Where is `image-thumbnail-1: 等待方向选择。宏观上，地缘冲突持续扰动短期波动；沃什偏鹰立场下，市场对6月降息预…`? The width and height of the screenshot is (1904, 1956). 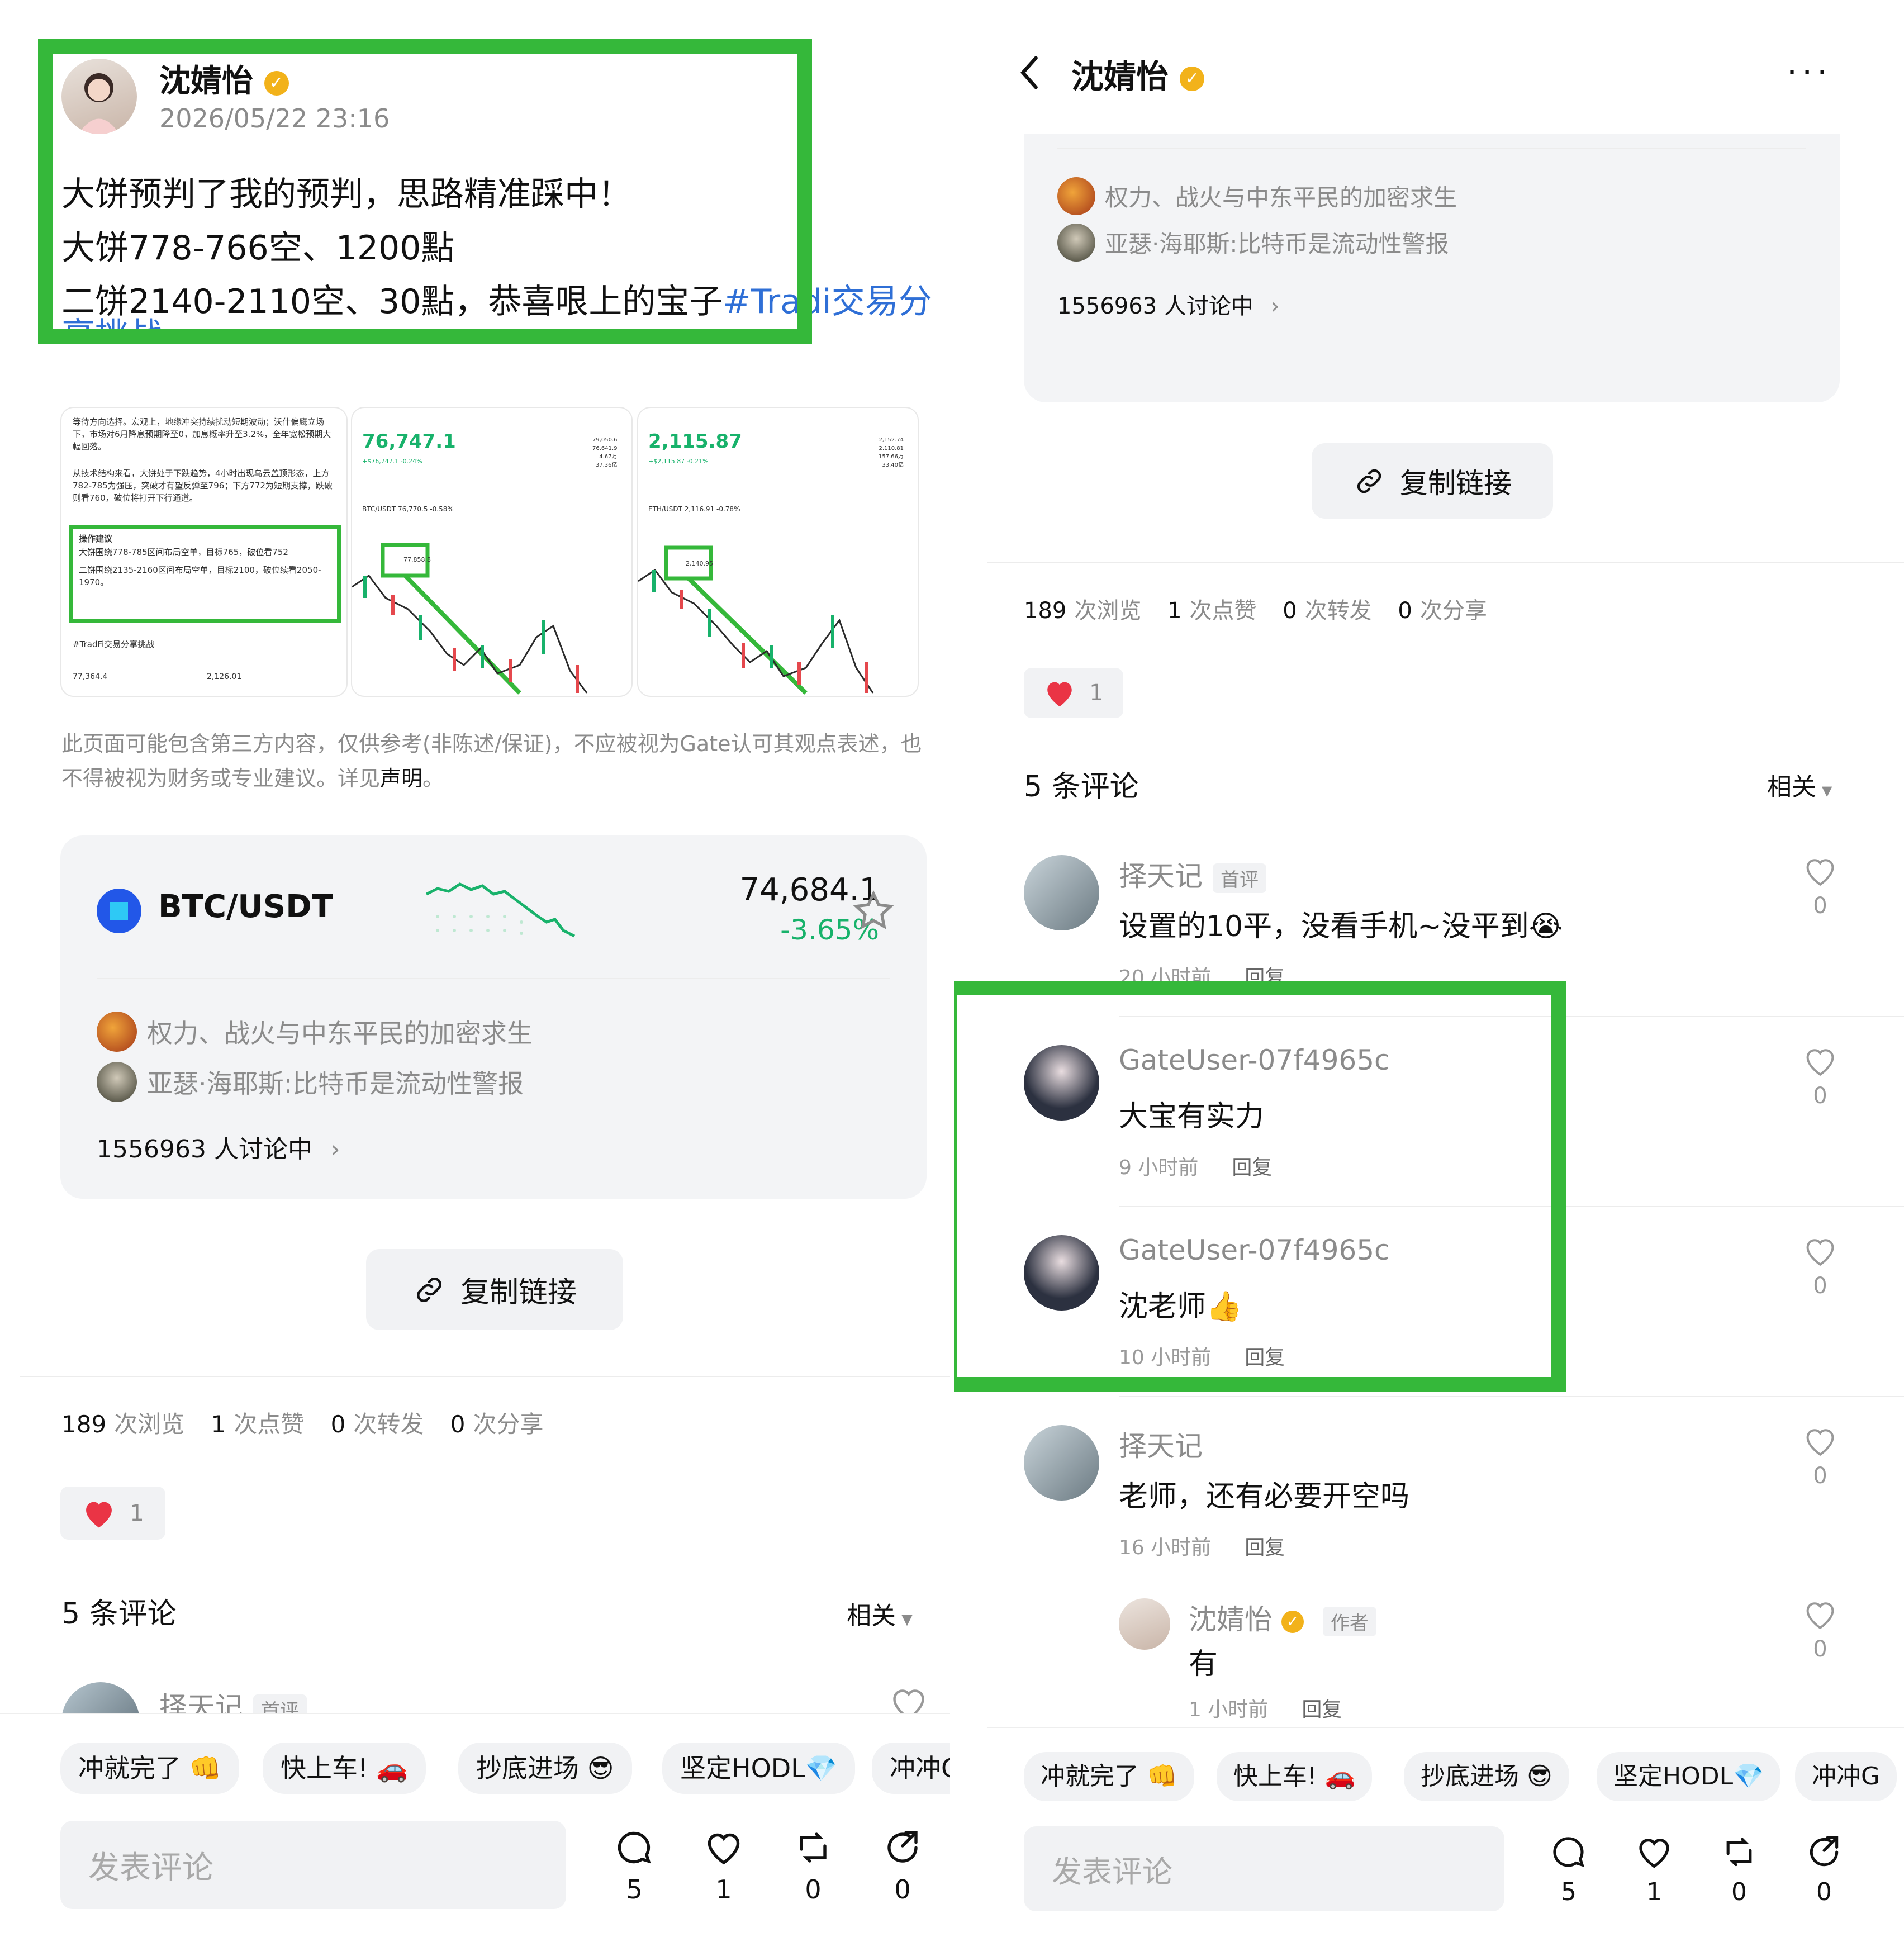 image-thumbnail-1: 等待方向选择。宏观上，地缘冲突持续扰动短期波动；沃什偏鹰立场下，市场对6月降息预… is located at coordinates (204, 552).